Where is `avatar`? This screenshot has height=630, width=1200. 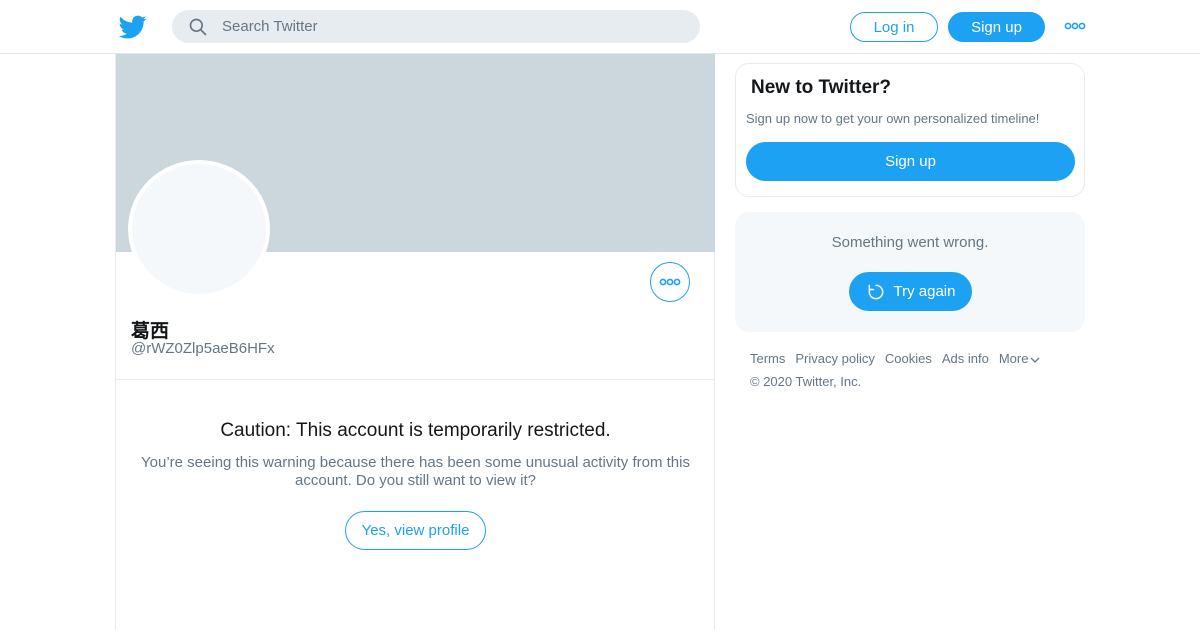
avatar is located at coordinates (199, 229).